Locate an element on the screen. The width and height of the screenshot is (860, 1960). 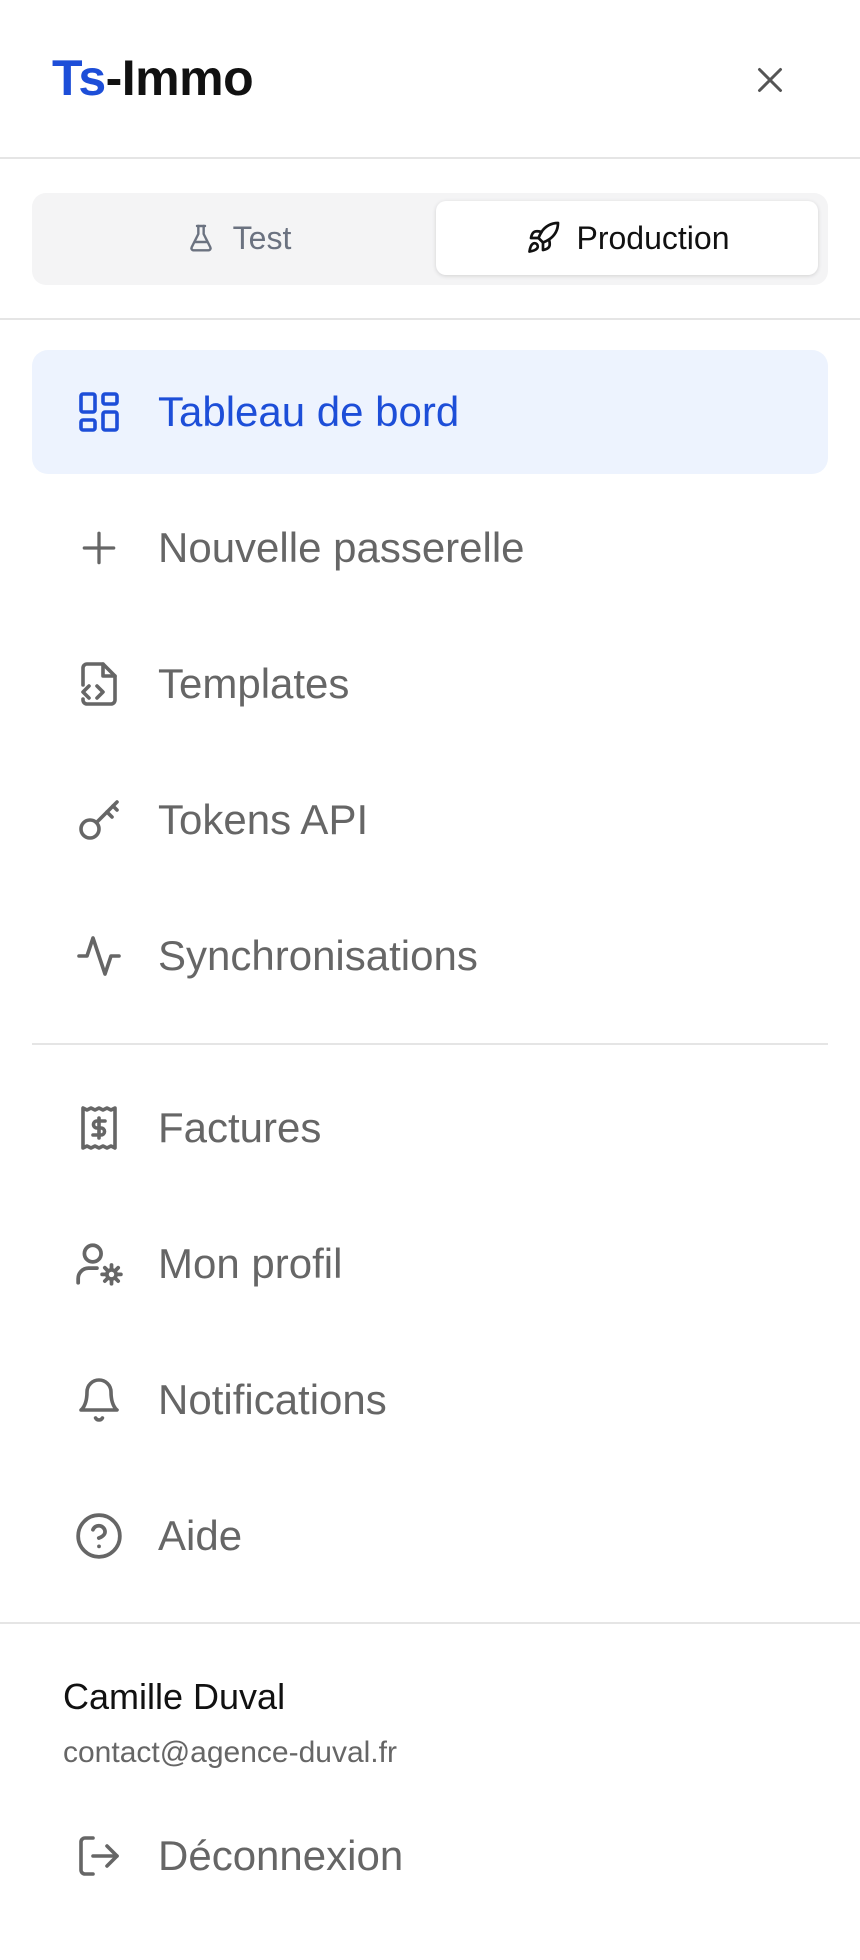
env-test-label: Test is located at coordinates (262, 237).